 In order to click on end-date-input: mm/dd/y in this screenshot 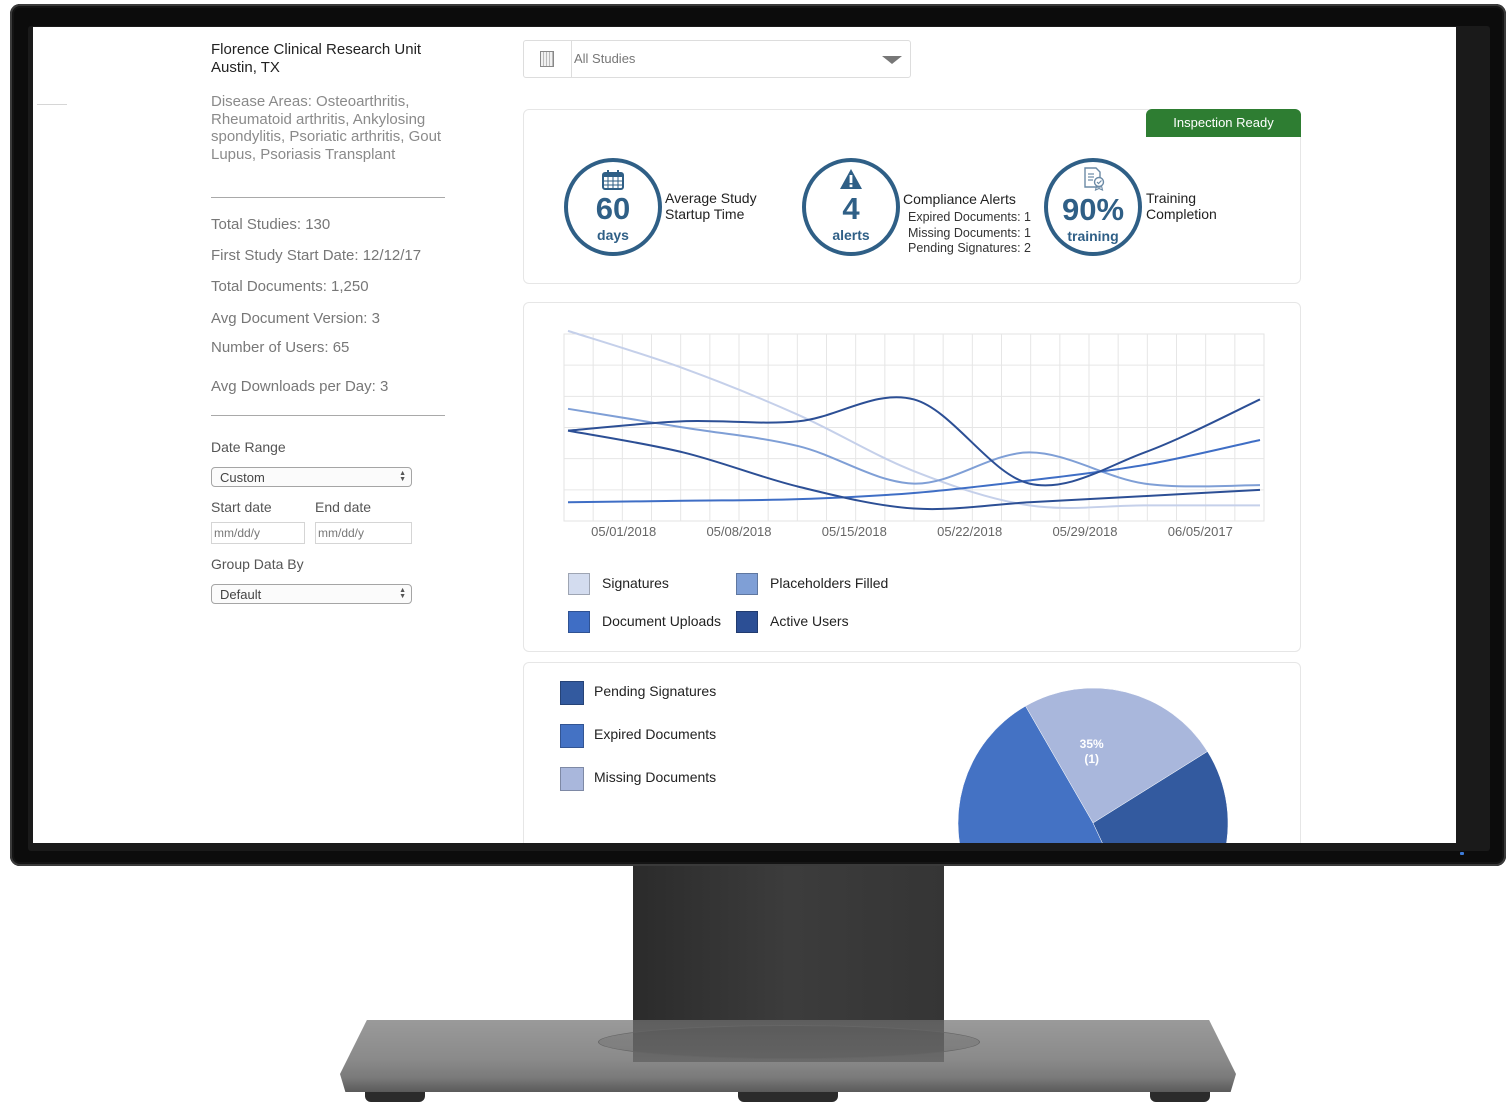, I will do `click(363, 533)`.